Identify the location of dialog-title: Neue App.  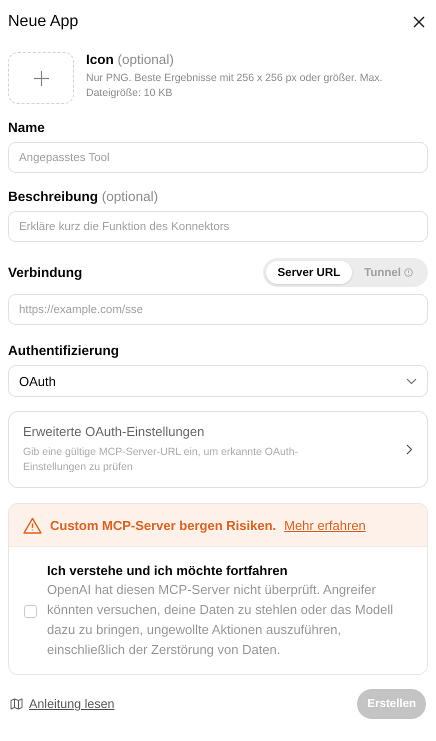
(43, 22).